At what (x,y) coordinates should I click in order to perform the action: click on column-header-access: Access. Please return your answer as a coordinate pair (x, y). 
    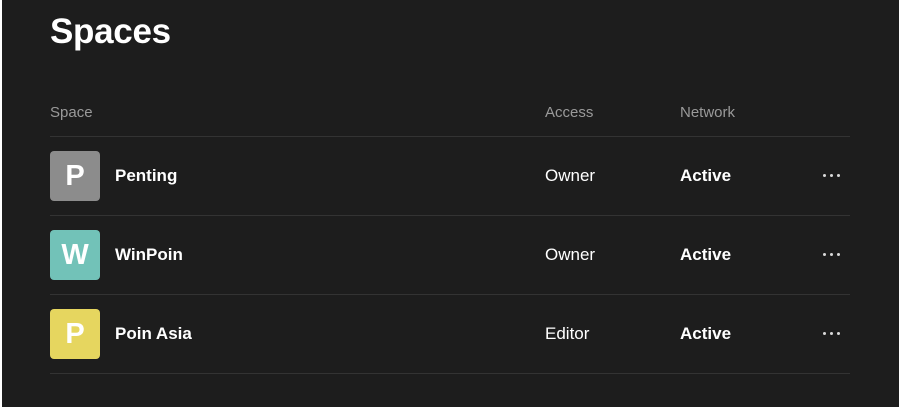
    Looking at the image, I should click on (569, 112).